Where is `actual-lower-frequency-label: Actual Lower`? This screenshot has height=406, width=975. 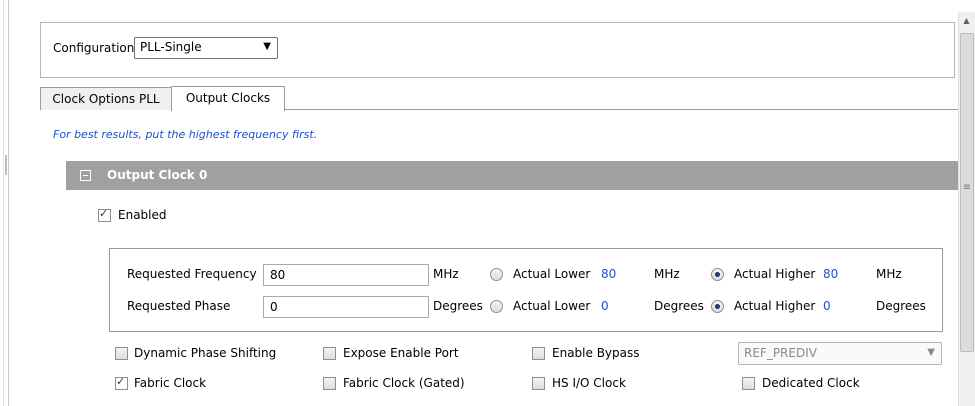
actual-lower-frequency-label: Actual Lower is located at coordinates (552, 274).